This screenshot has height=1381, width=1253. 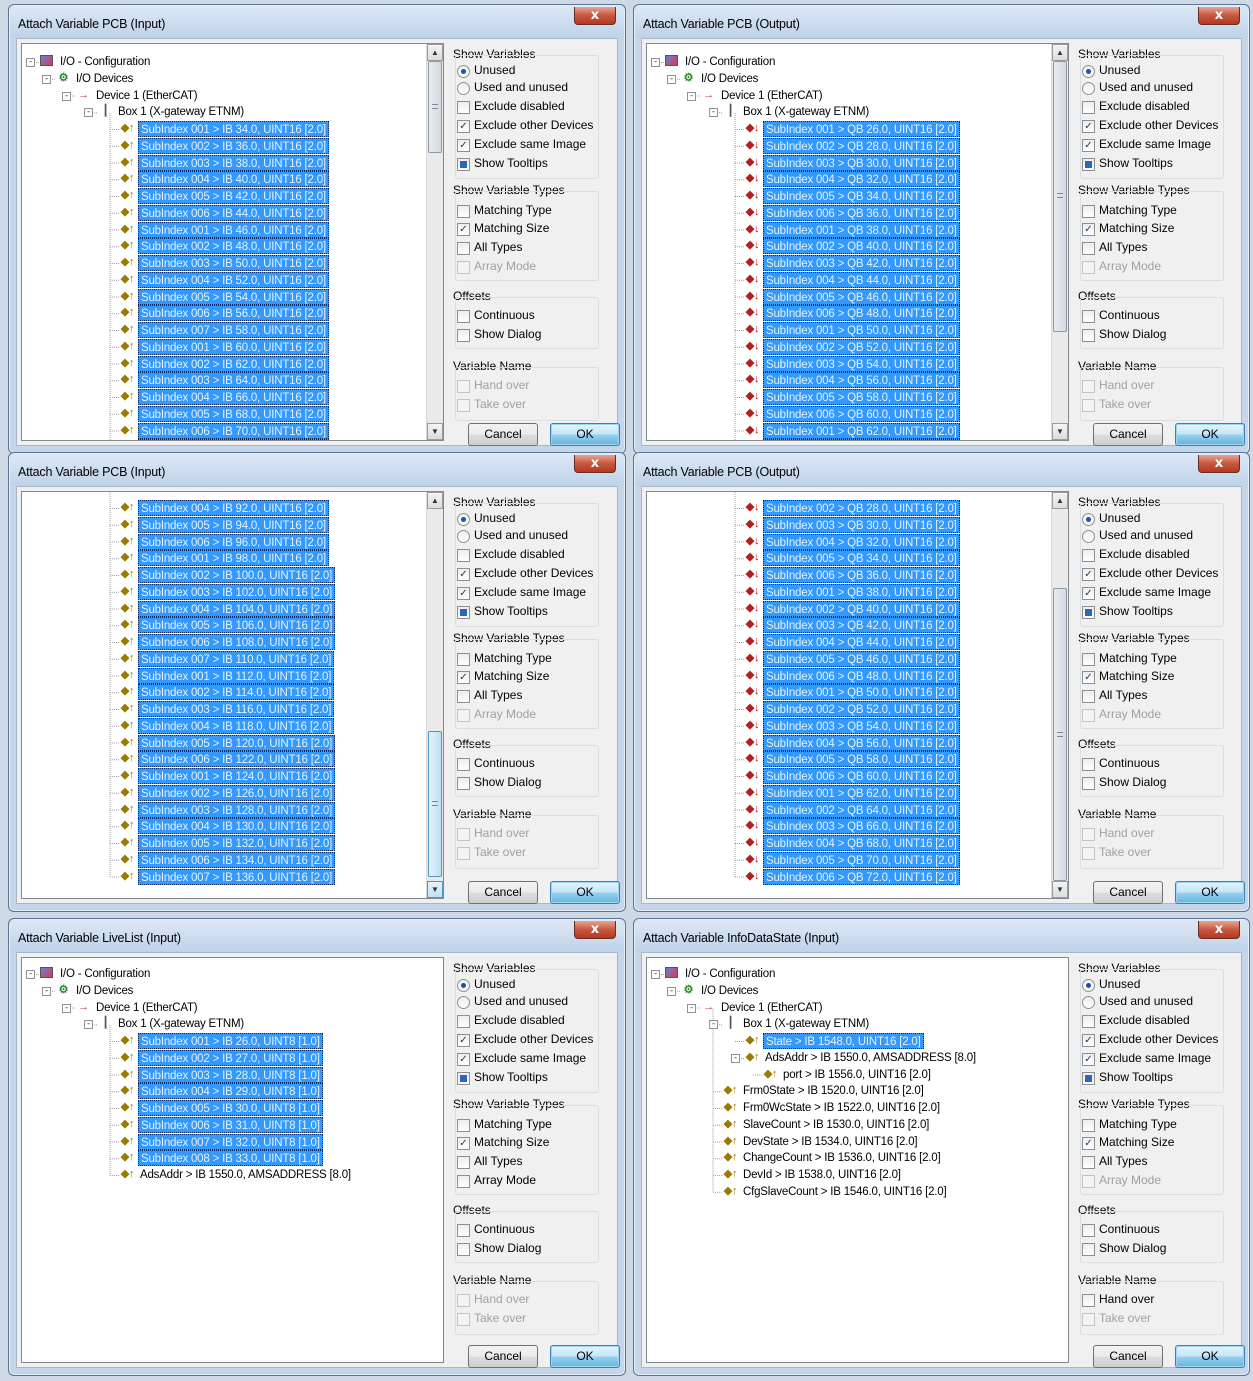 What do you see at coordinates (847, 974) in the screenshot?
I see `tree-row: - I/O - Configuration` at bounding box center [847, 974].